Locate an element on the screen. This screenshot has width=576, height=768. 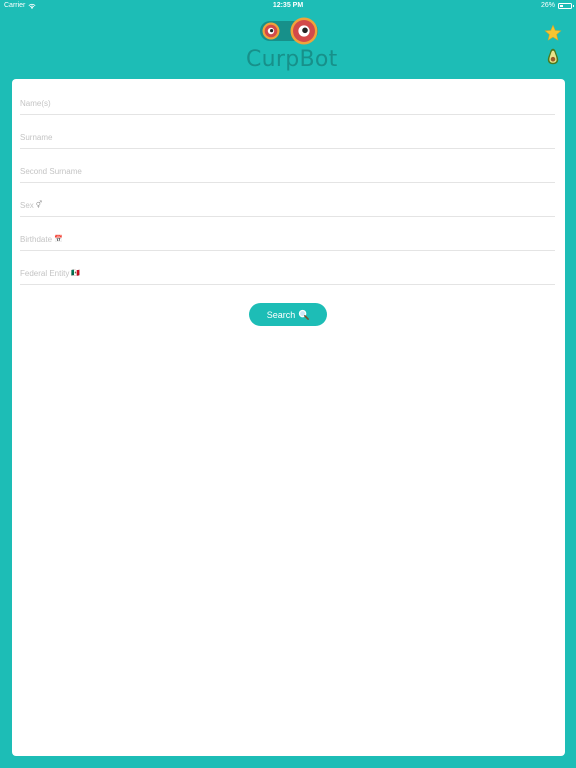
birthdate-field-label: Birthdate 📅 is located at coordinates (41, 239).